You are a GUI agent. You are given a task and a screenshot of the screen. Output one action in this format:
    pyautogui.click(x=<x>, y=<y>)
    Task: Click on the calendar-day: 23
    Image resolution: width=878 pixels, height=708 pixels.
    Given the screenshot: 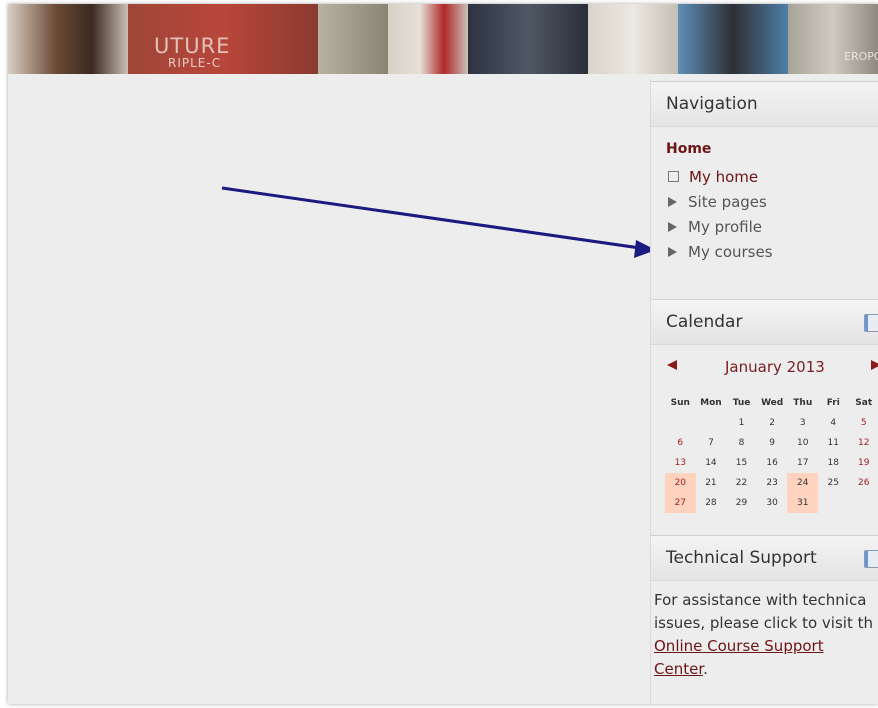 What is the action you would take?
    pyautogui.click(x=772, y=483)
    